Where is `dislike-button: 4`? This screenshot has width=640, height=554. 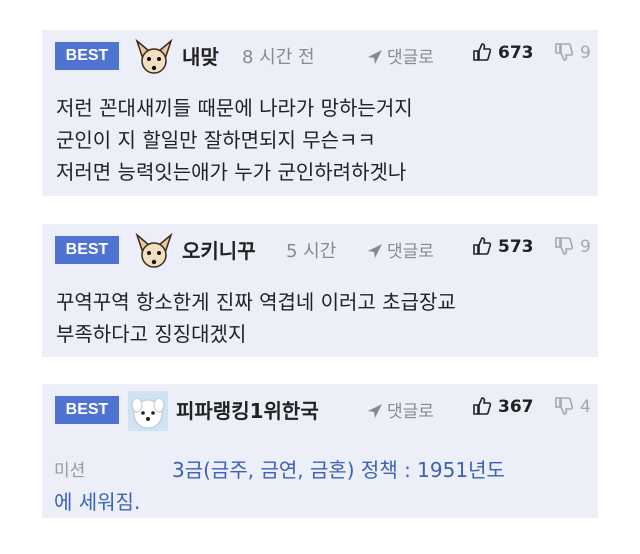 dislike-button: 4 is located at coordinates (572, 406).